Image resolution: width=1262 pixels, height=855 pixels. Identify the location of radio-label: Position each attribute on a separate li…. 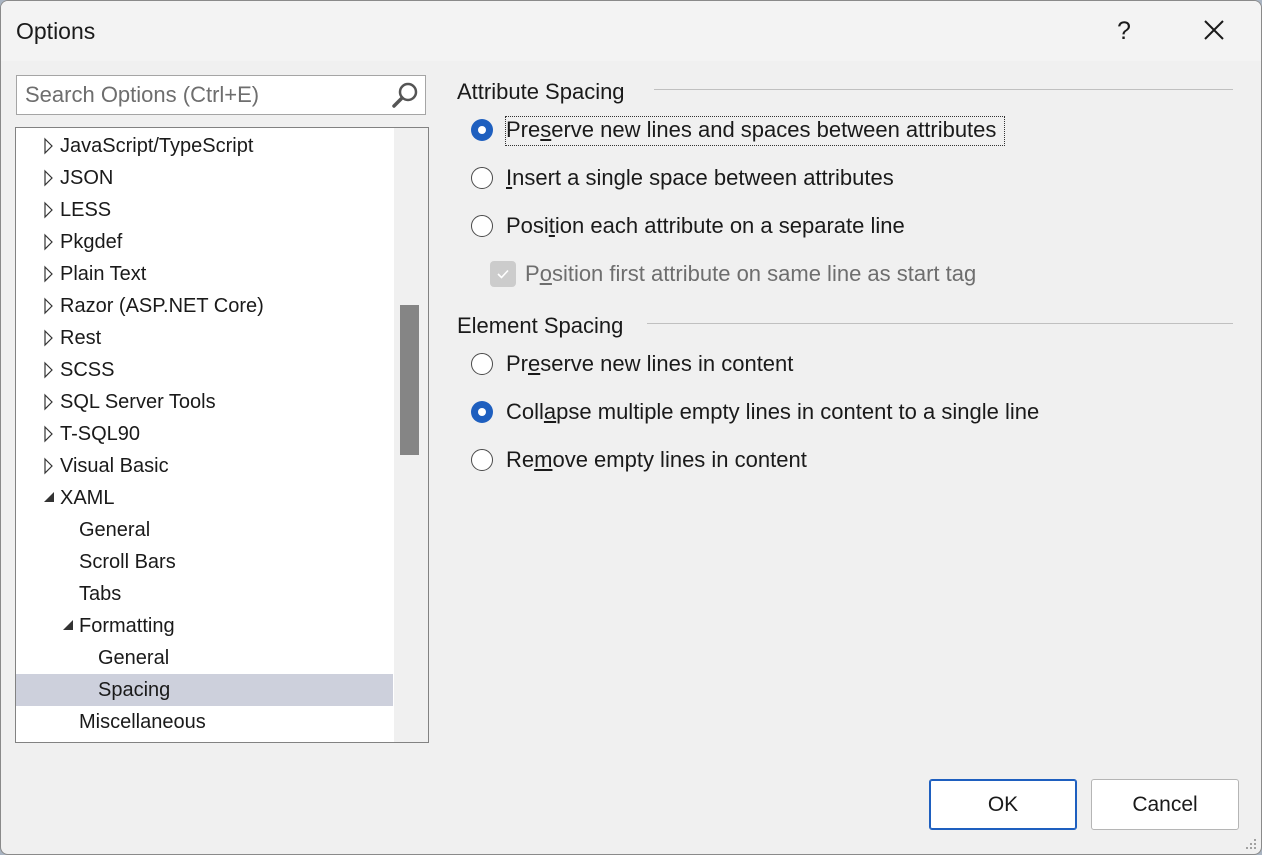
(705, 225).